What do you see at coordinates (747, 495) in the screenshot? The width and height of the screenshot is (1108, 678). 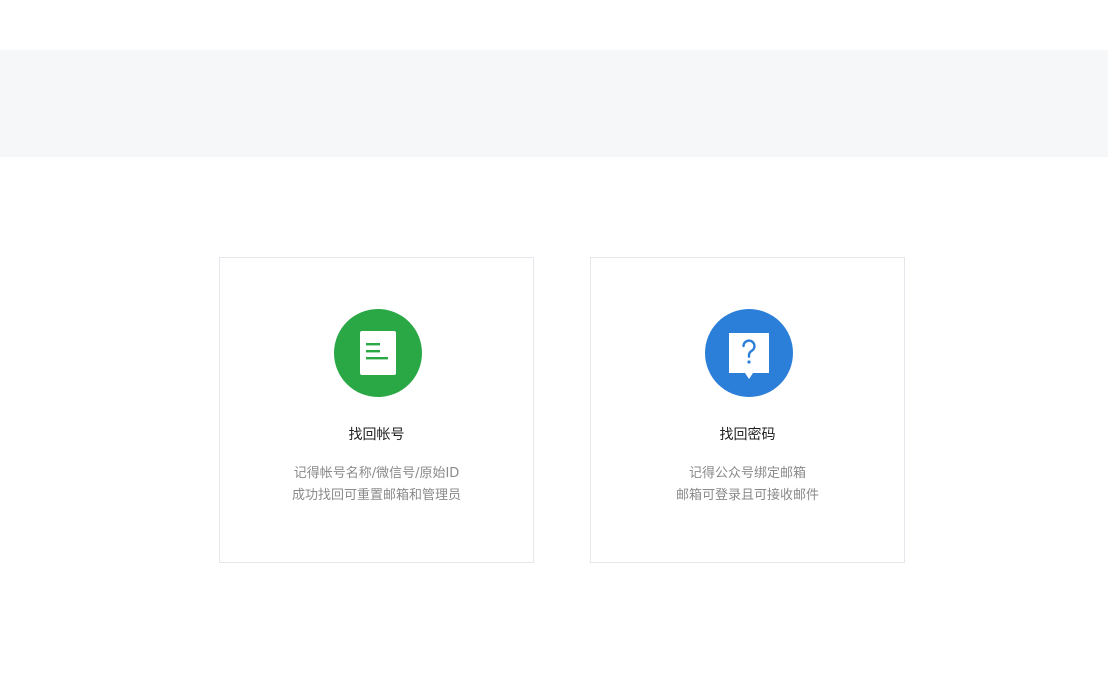 I see `card-description-line: 邮箱可登录且可接收邮件` at bounding box center [747, 495].